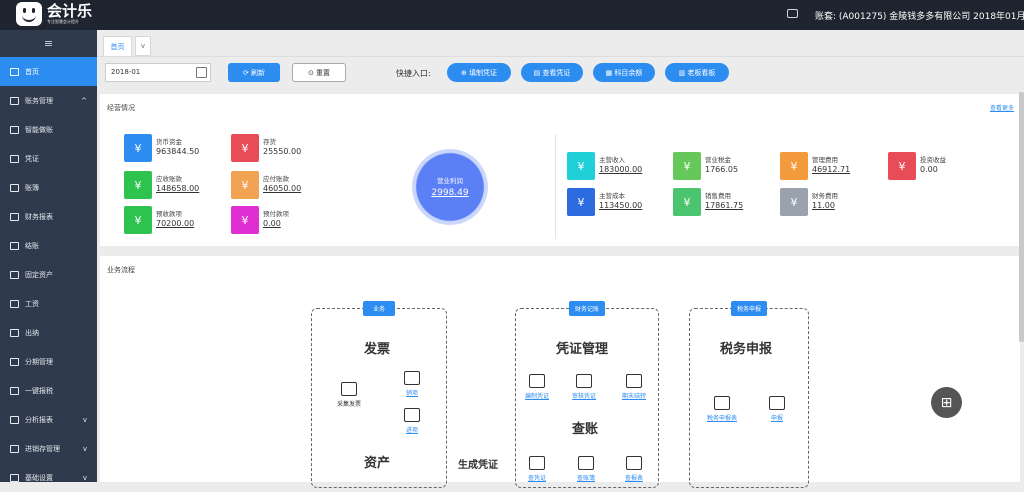 Image resolution: width=1024 pixels, height=492 pixels. What do you see at coordinates (478, 465) in the screenshot?
I see `generate-voucher-label: 生成凭证` at bounding box center [478, 465].